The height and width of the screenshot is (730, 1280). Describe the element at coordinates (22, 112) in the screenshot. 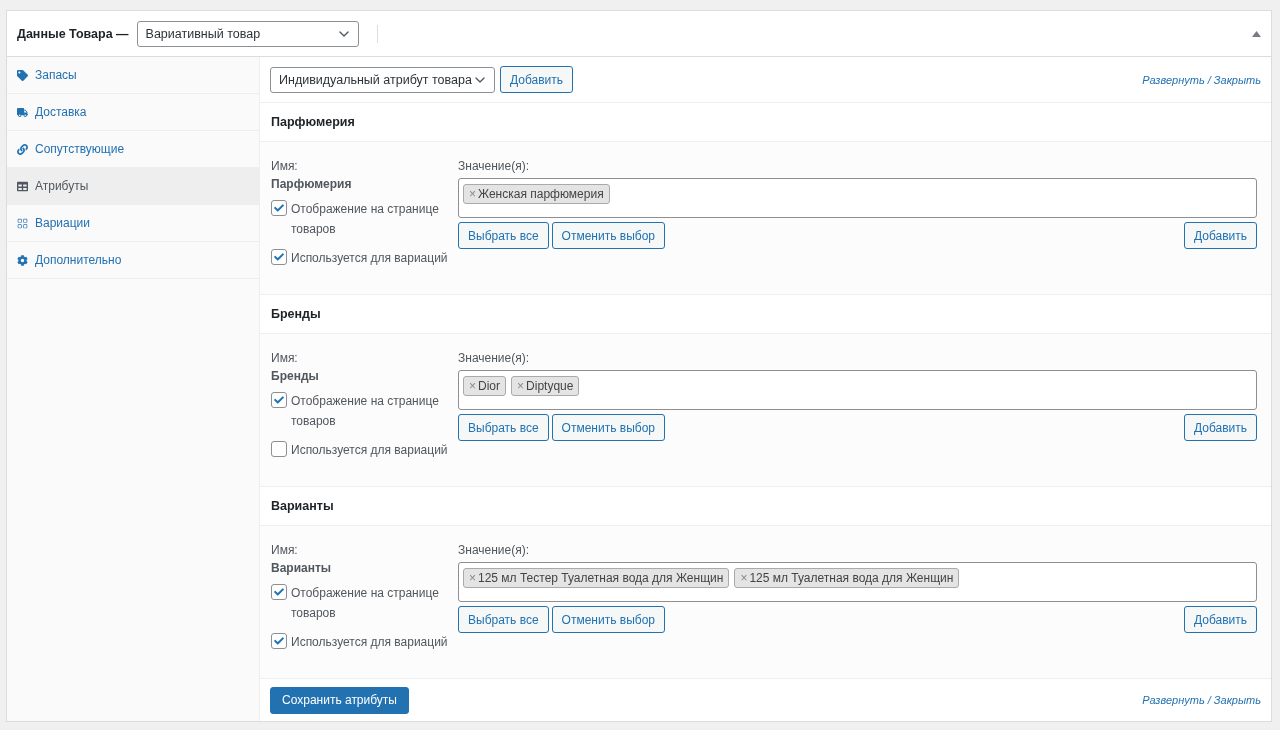

I see `truck-icon` at that location.